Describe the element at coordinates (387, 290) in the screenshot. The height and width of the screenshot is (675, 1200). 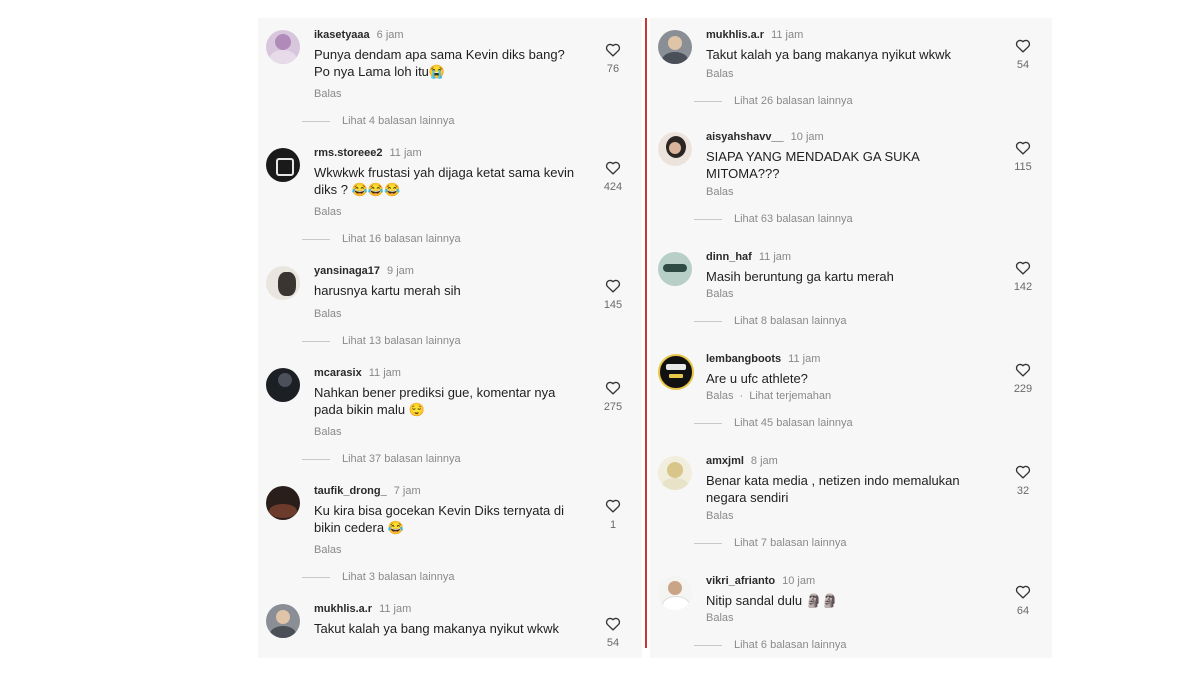
I see `comment-text: harusnya kartu merah sih` at that location.